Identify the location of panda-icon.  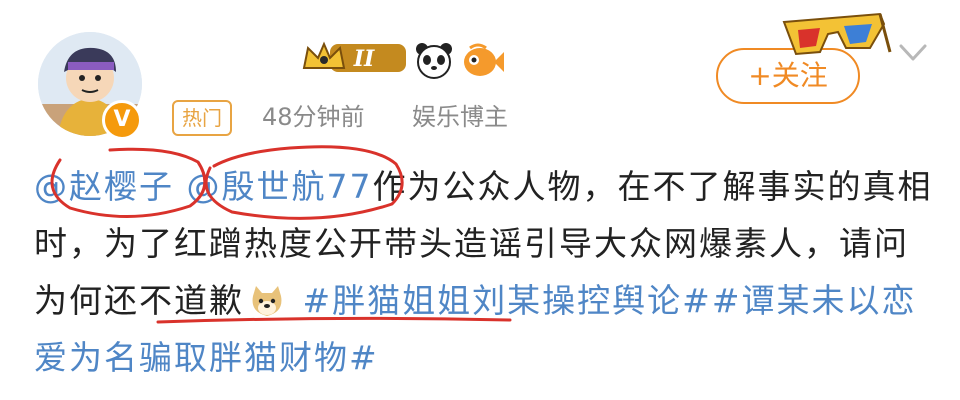
(434, 61).